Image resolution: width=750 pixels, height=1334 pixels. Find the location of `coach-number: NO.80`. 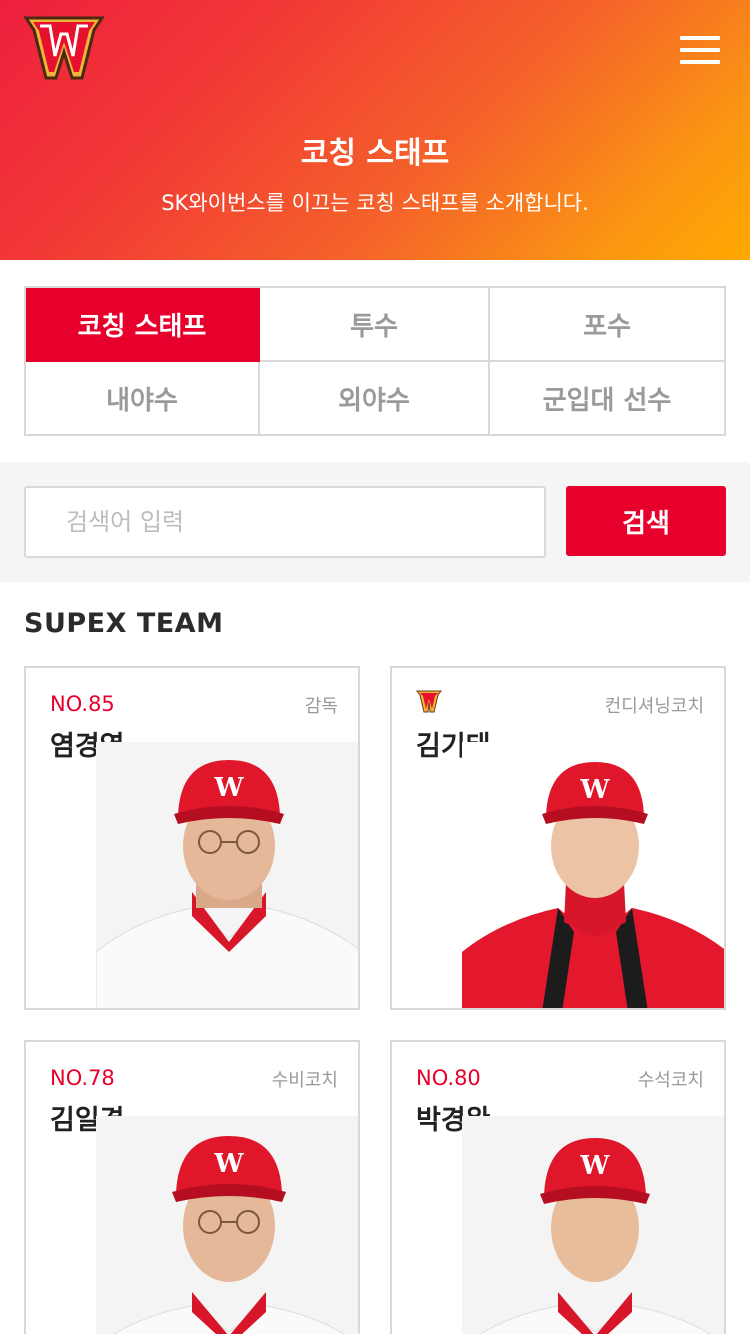

coach-number: NO.80 is located at coordinates (448, 1078).